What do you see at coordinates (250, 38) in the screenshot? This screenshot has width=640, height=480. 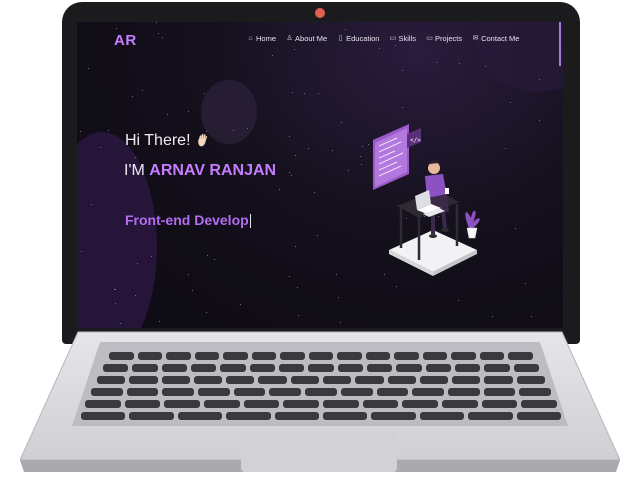 I see `home-icon: ⌂` at bounding box center [250, 38].